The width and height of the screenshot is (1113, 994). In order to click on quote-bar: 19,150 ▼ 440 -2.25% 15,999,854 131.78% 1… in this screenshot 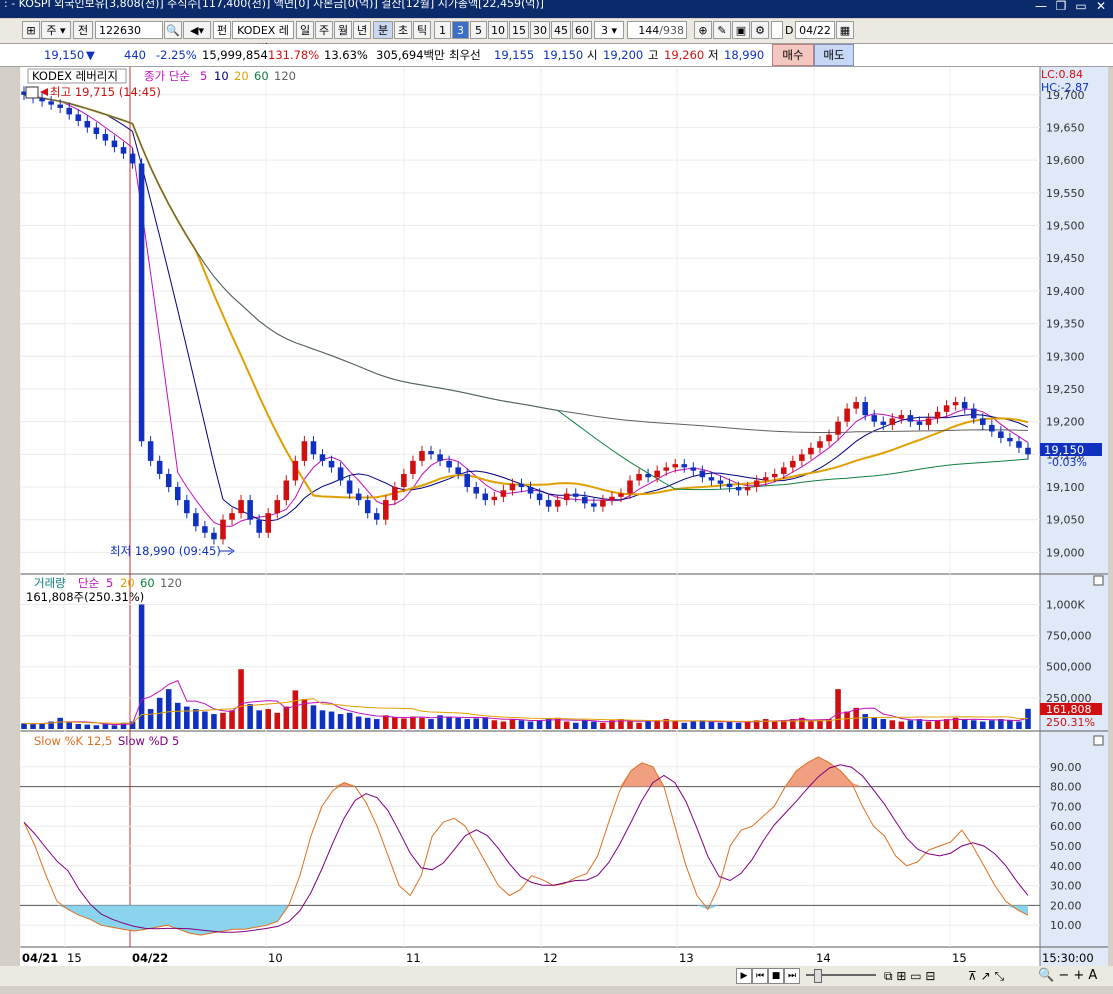, I will do `click(556, 55)`.